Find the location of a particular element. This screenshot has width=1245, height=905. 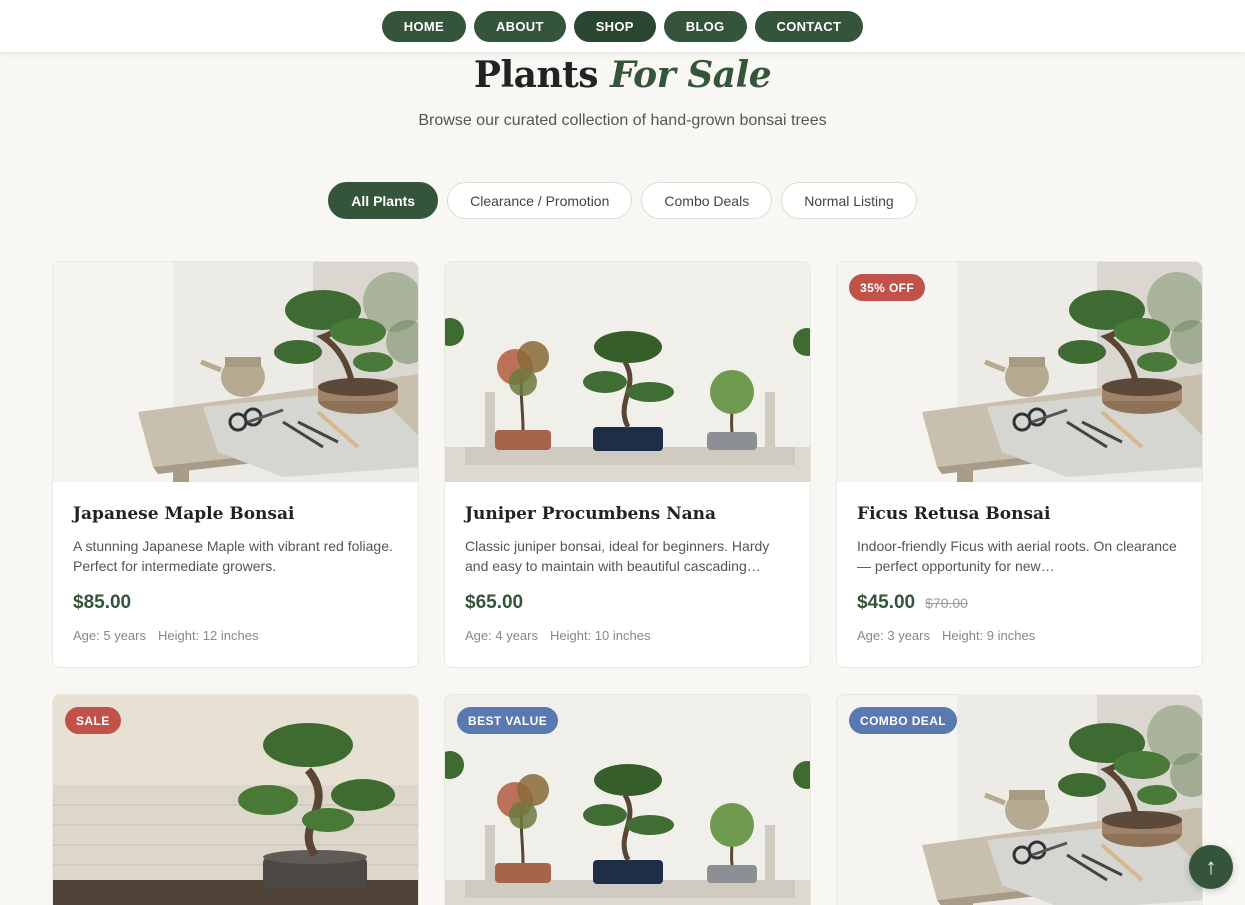

product-card: SALE is located at coordinates (235, 799).